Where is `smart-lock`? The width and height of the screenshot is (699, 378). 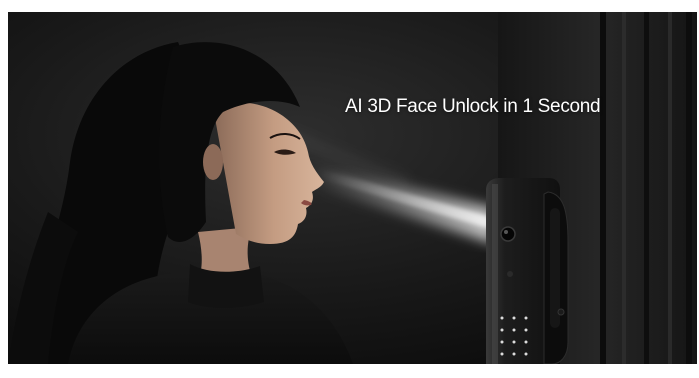 smart-lock is located at coordinates (527, 271).